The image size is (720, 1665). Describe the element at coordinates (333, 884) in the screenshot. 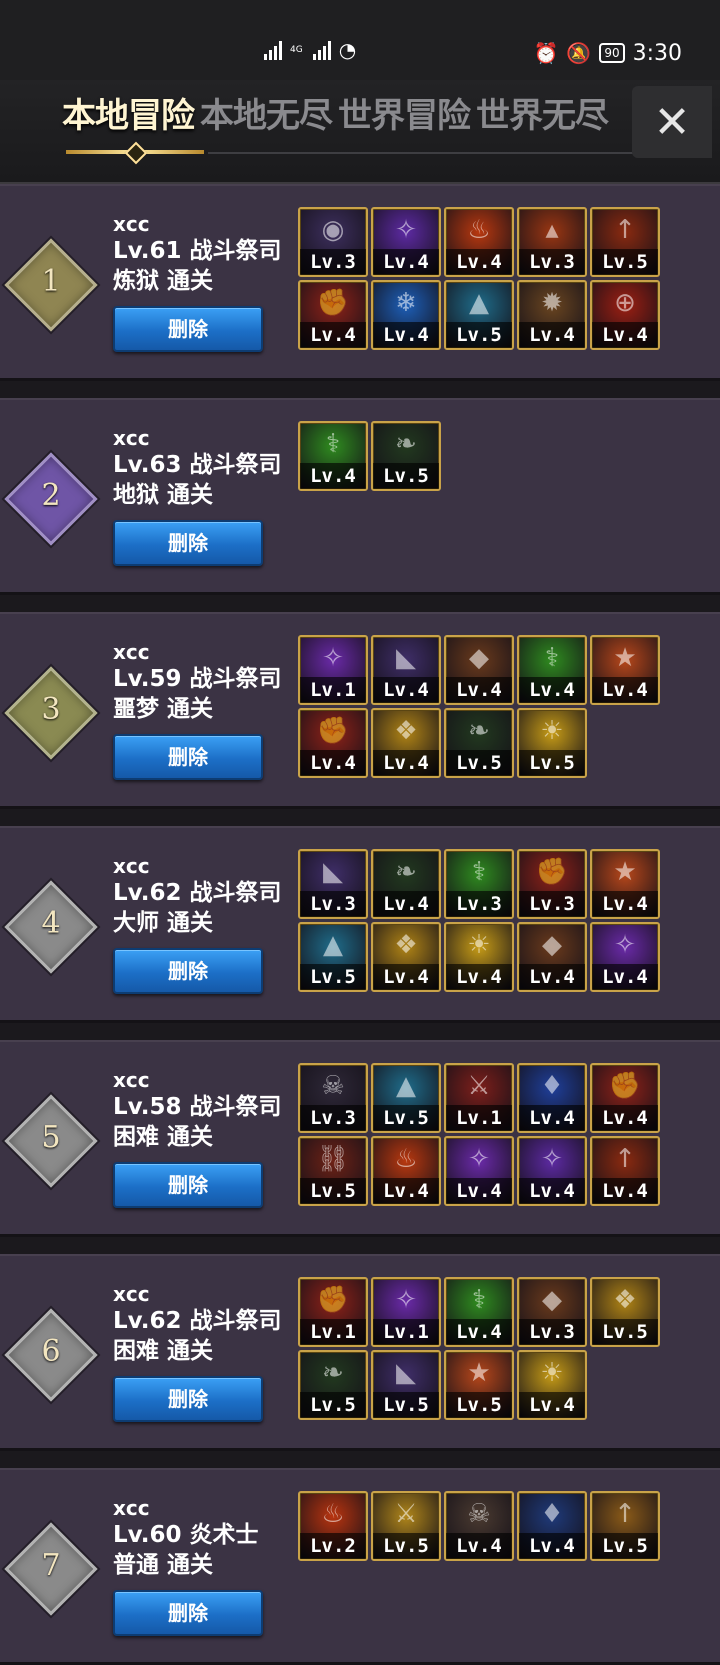

I see `skill-slot: ◣ Lv.3` at that location.